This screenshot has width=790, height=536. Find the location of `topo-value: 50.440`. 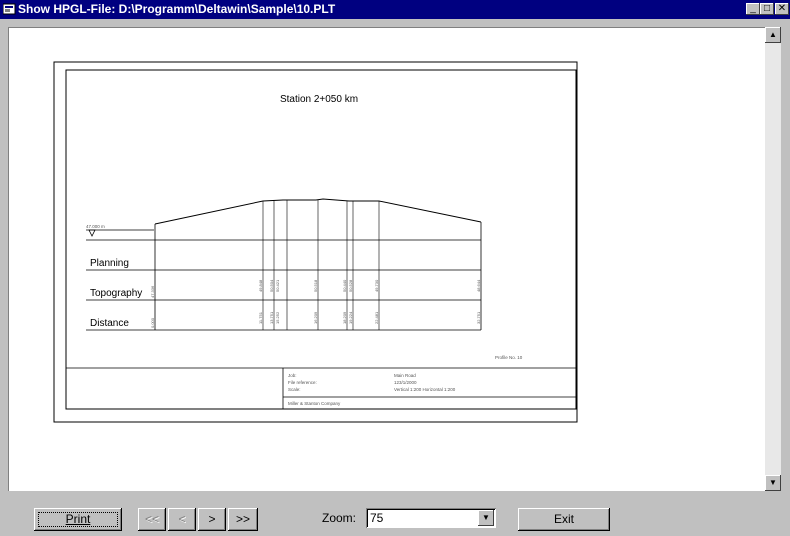

topo-value: 50.440 is located at coordinates (344, 285).